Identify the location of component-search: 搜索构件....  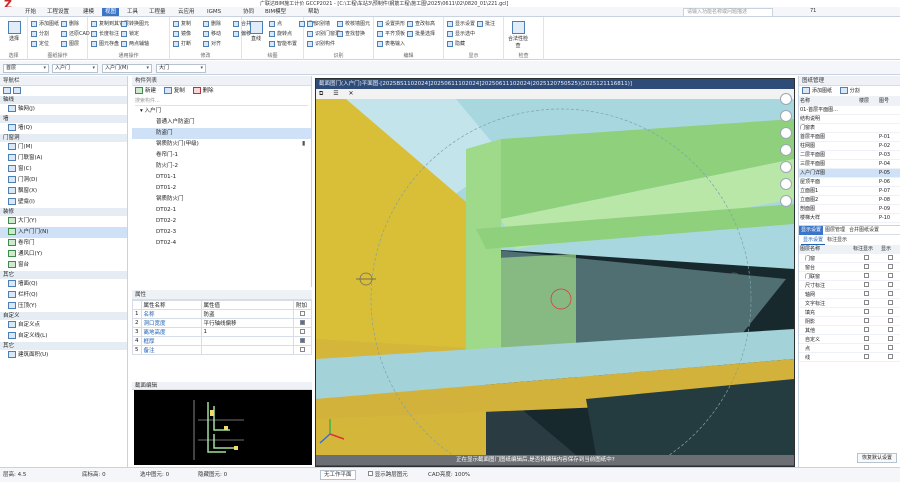
(221, 101).